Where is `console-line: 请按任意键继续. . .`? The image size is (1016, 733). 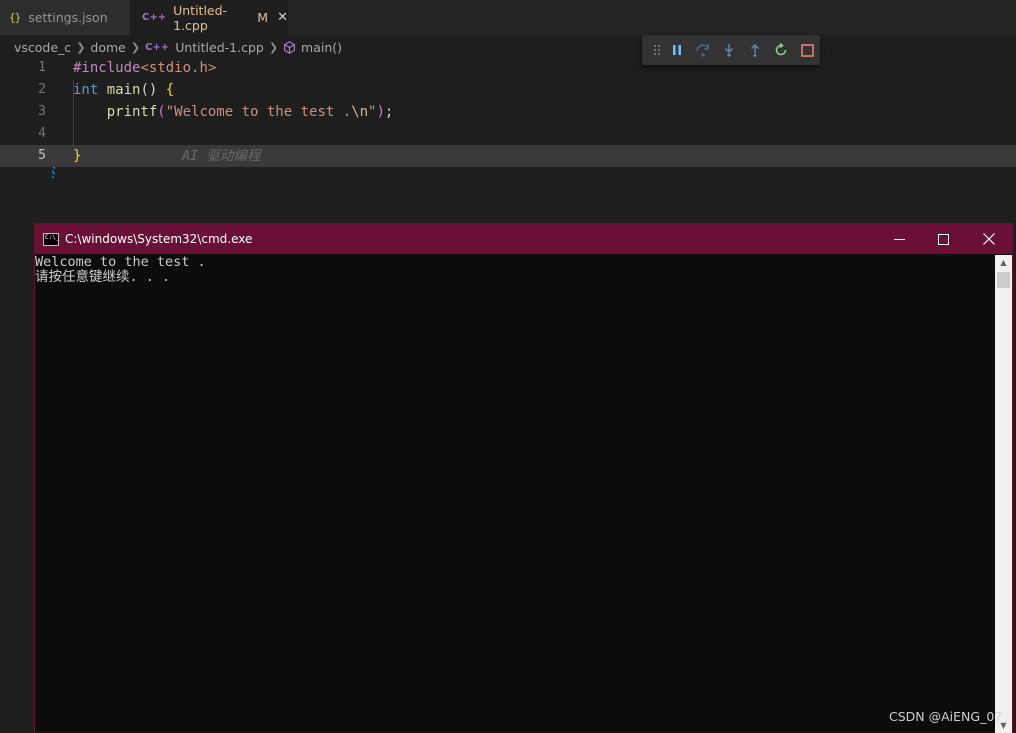
console-line: 请按任意键继续. . . is located at coordinates (103, 277).